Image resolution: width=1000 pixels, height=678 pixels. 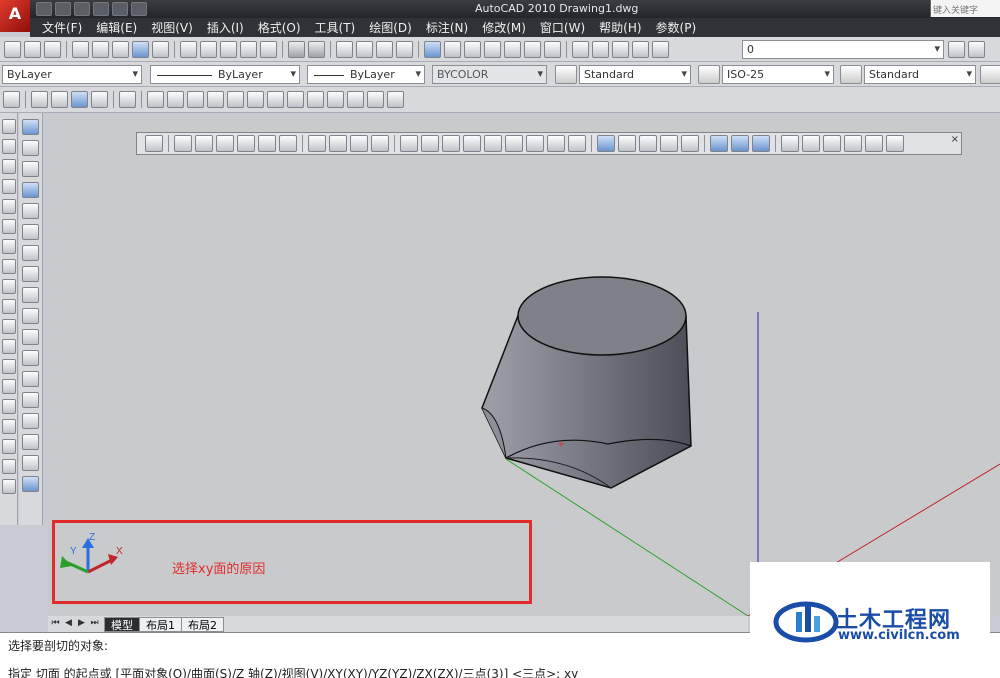 I want to click on cut-icon, so click(x=188, y=49).